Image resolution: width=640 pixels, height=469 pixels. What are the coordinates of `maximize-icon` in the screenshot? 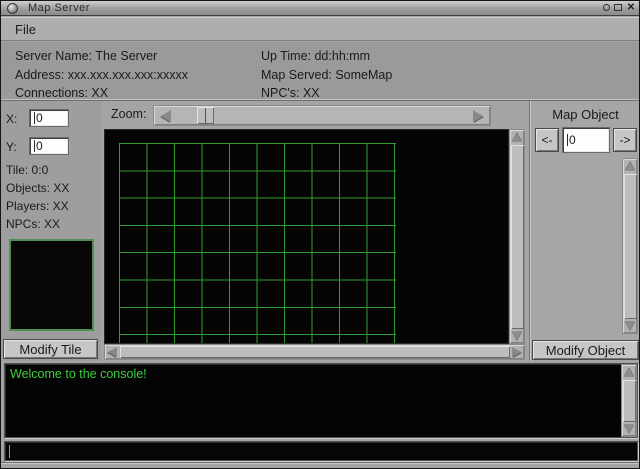 It's located at (618, 7).